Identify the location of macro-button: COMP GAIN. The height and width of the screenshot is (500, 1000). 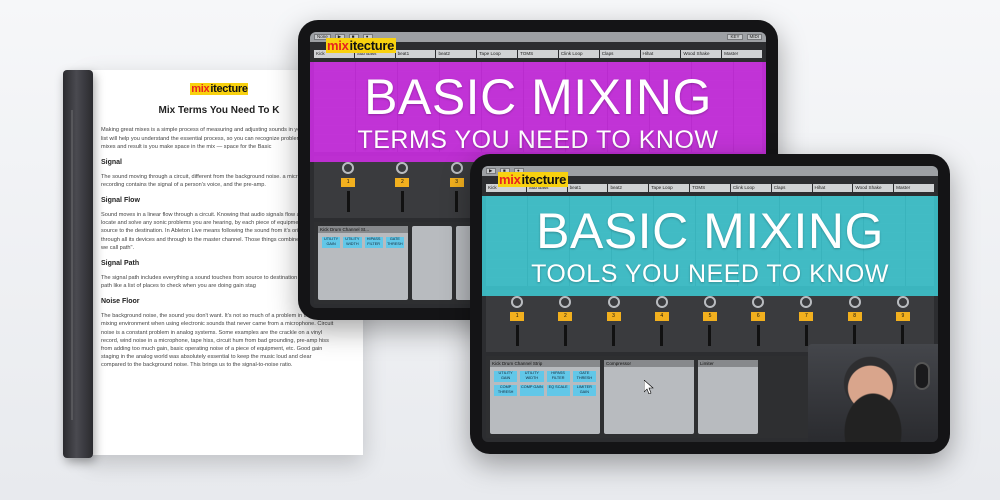
(532, 390).